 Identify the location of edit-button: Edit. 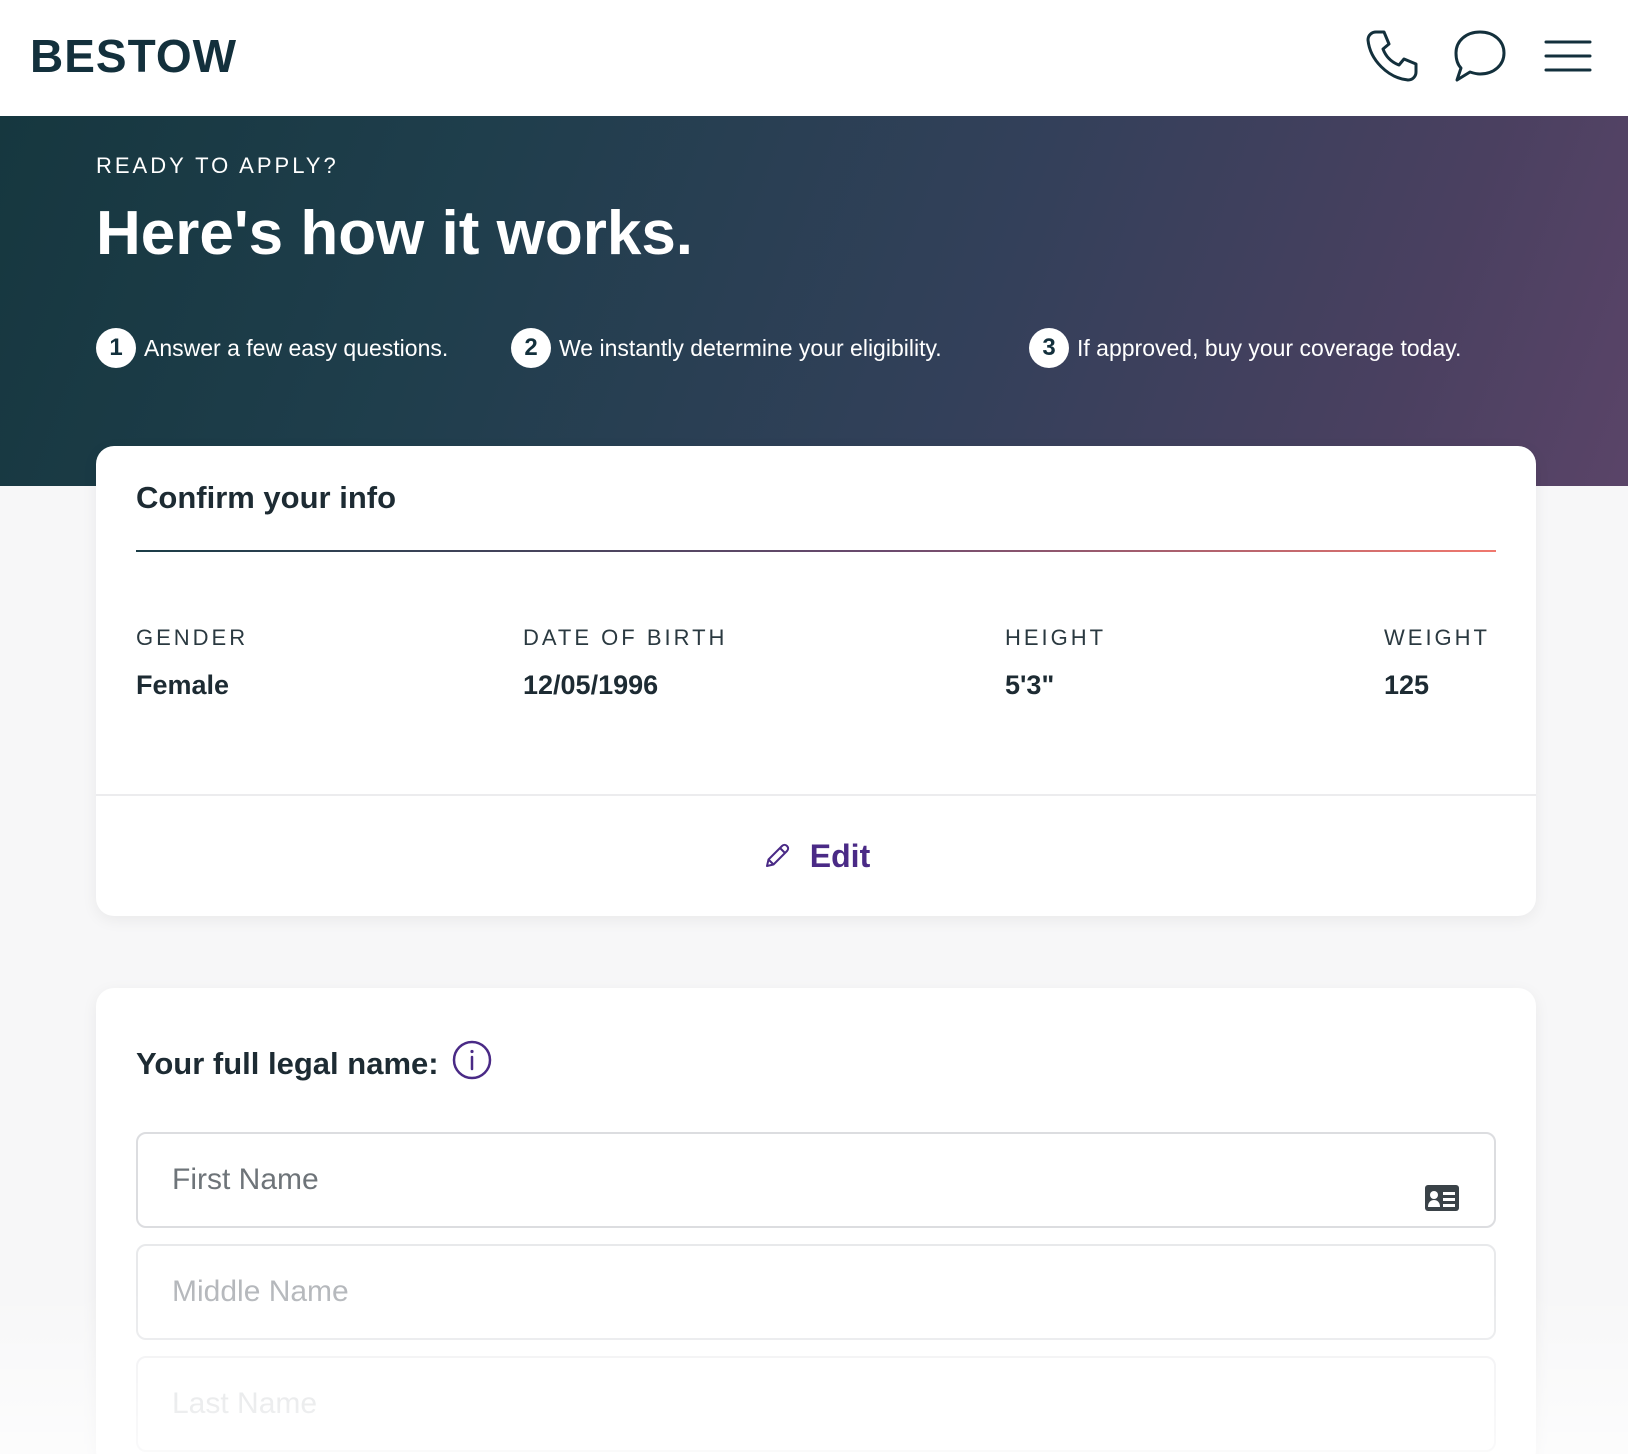
(816, 856).